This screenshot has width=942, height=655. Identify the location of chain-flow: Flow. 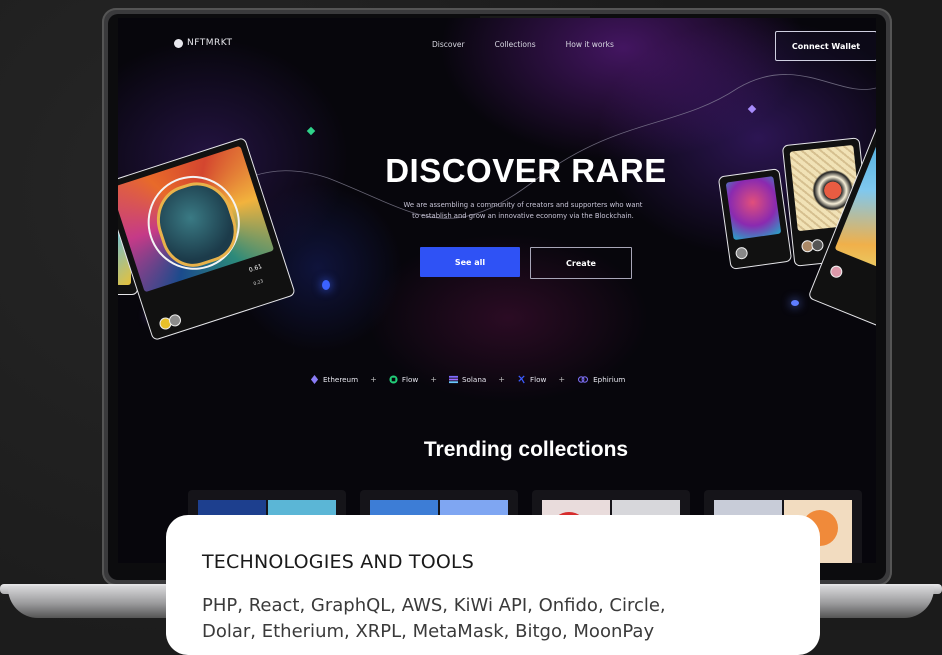
(403, 379).